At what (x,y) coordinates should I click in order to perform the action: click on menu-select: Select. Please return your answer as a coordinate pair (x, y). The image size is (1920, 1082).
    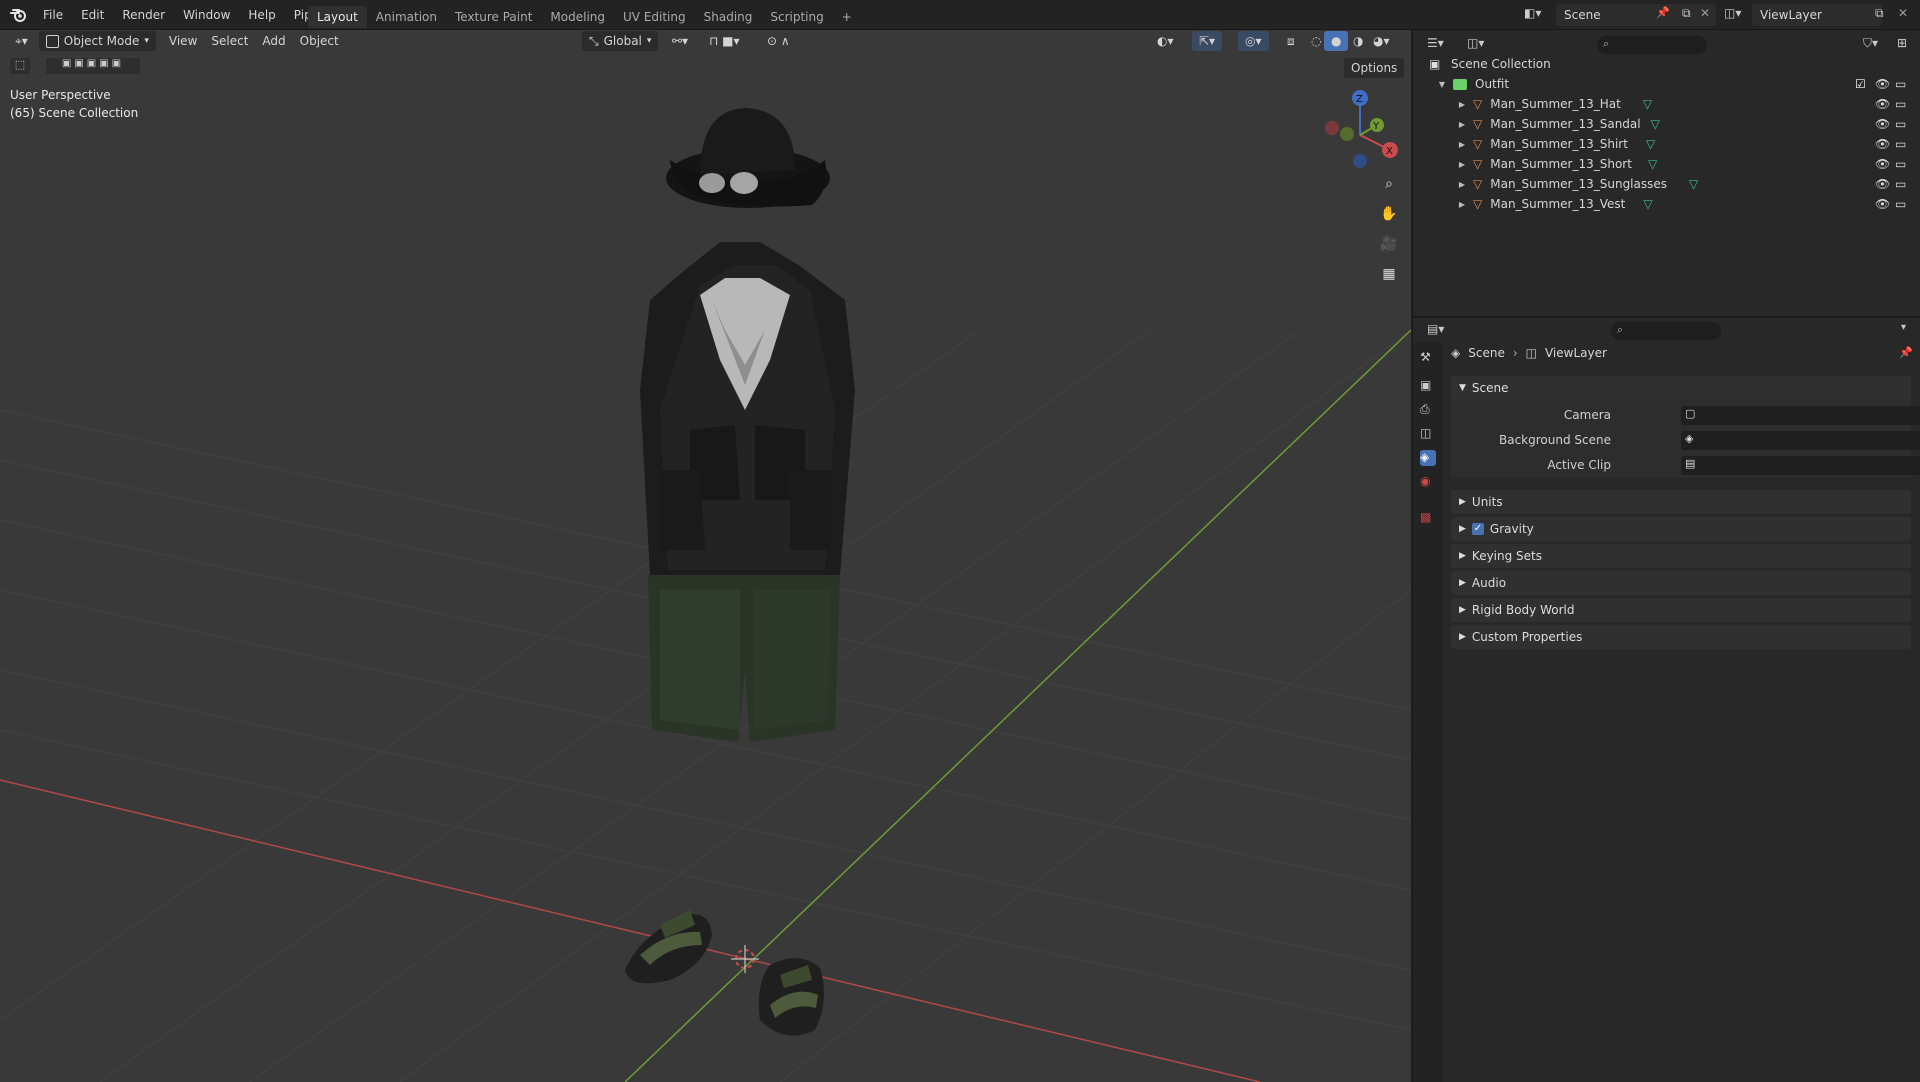
    Looking at the image, I should click on (229, 41).